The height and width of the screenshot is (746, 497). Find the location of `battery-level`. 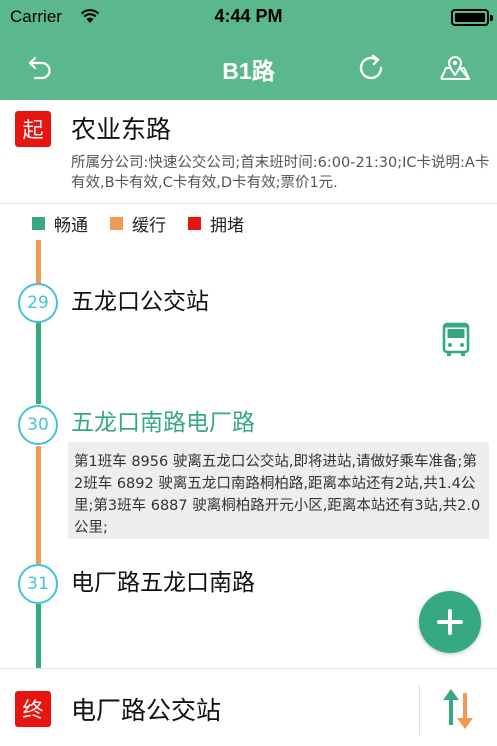

battery-level is located at coordinates (470, 17).